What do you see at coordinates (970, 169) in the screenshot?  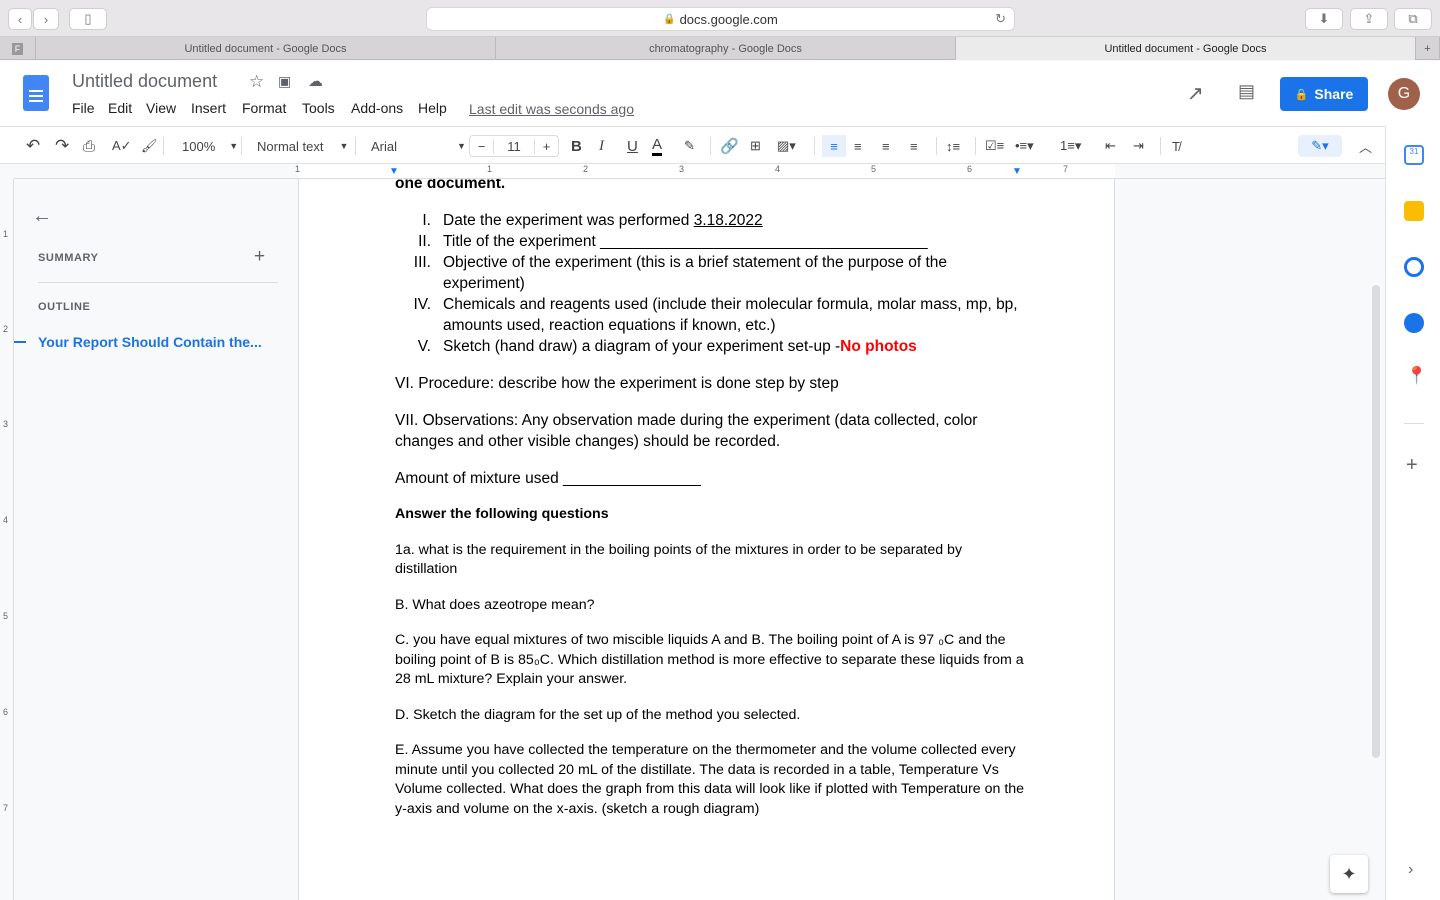 I see `ruler-label: 6` at bounding box center [970, 169].